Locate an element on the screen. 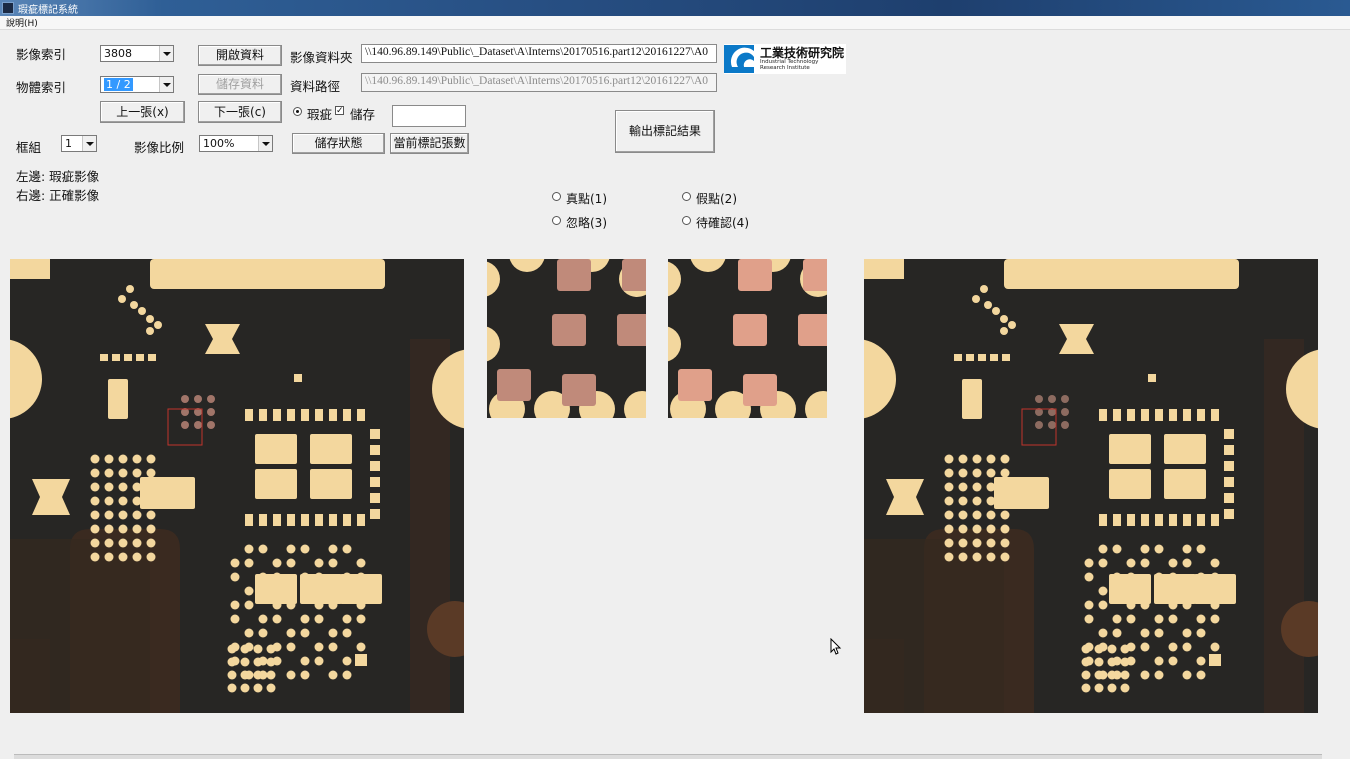  false-point-label: 假點(2) is located at coordinates (716, 199).